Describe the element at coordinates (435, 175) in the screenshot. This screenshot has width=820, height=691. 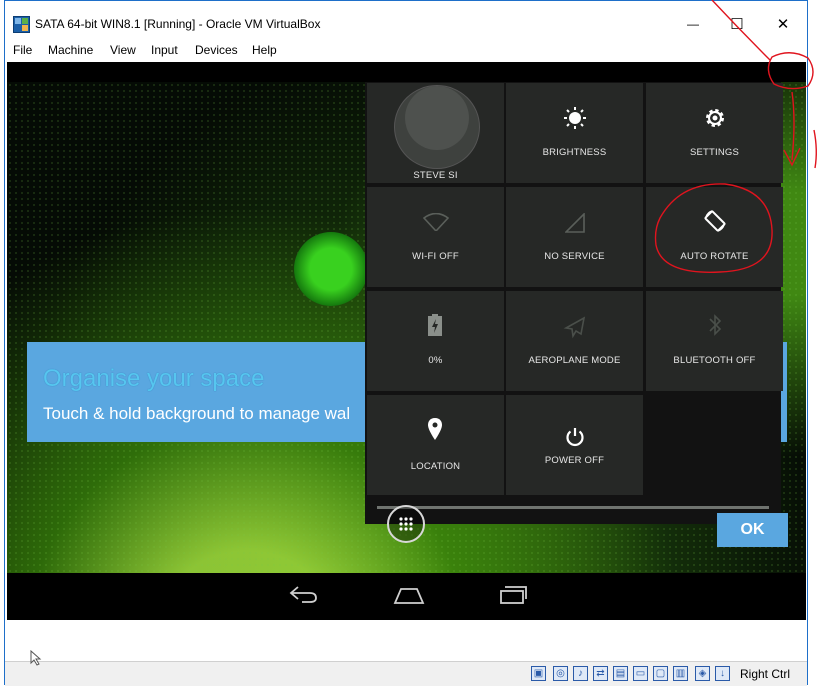
I see `user-name: STEVE SI` at that location.